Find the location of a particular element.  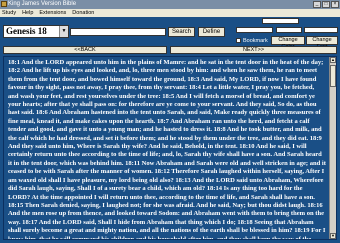

scroll-thumb is located at coordinates (333, 76).